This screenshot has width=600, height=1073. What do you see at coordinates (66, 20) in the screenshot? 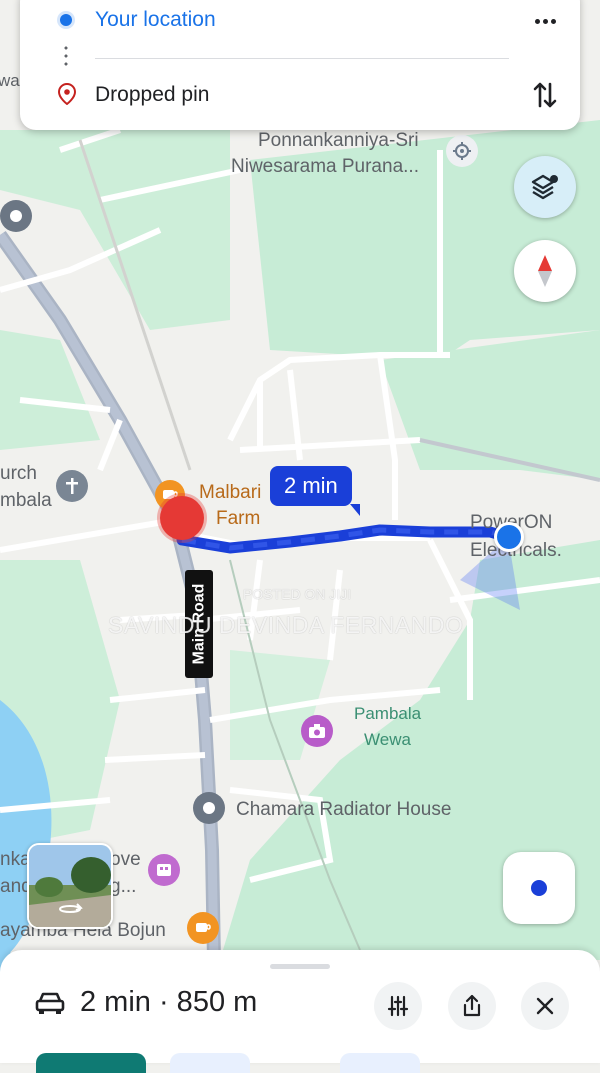
I see `origin-dot-icon` at bounding box center [66, 20].